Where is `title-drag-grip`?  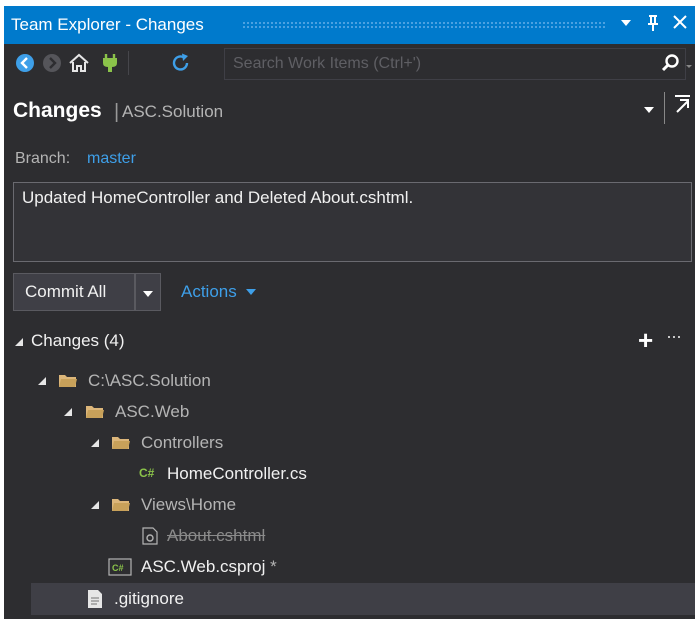 title-drag-grip is located at coordinates (423, 25).